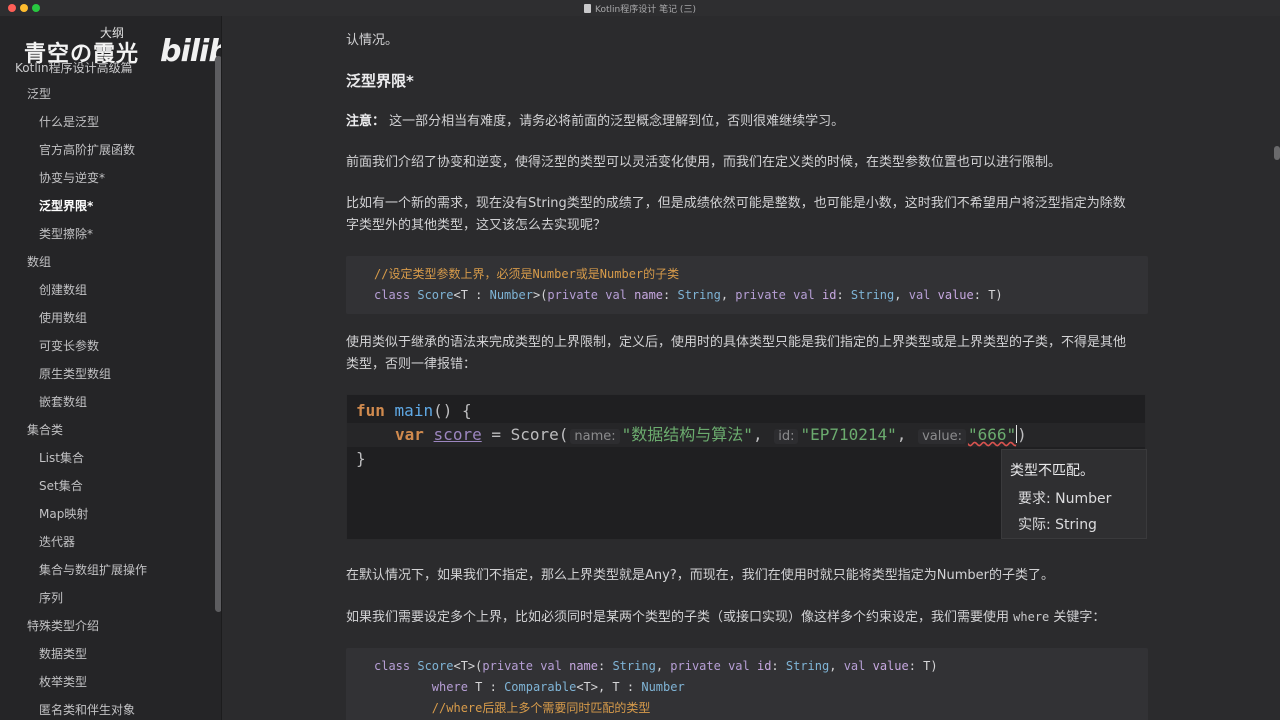 This screenshot has height=720, width=1280. Describe the element at coordinates (1052, 471) in the screenshot. I see `tooltip-title: 类型不匹配。` at that location.